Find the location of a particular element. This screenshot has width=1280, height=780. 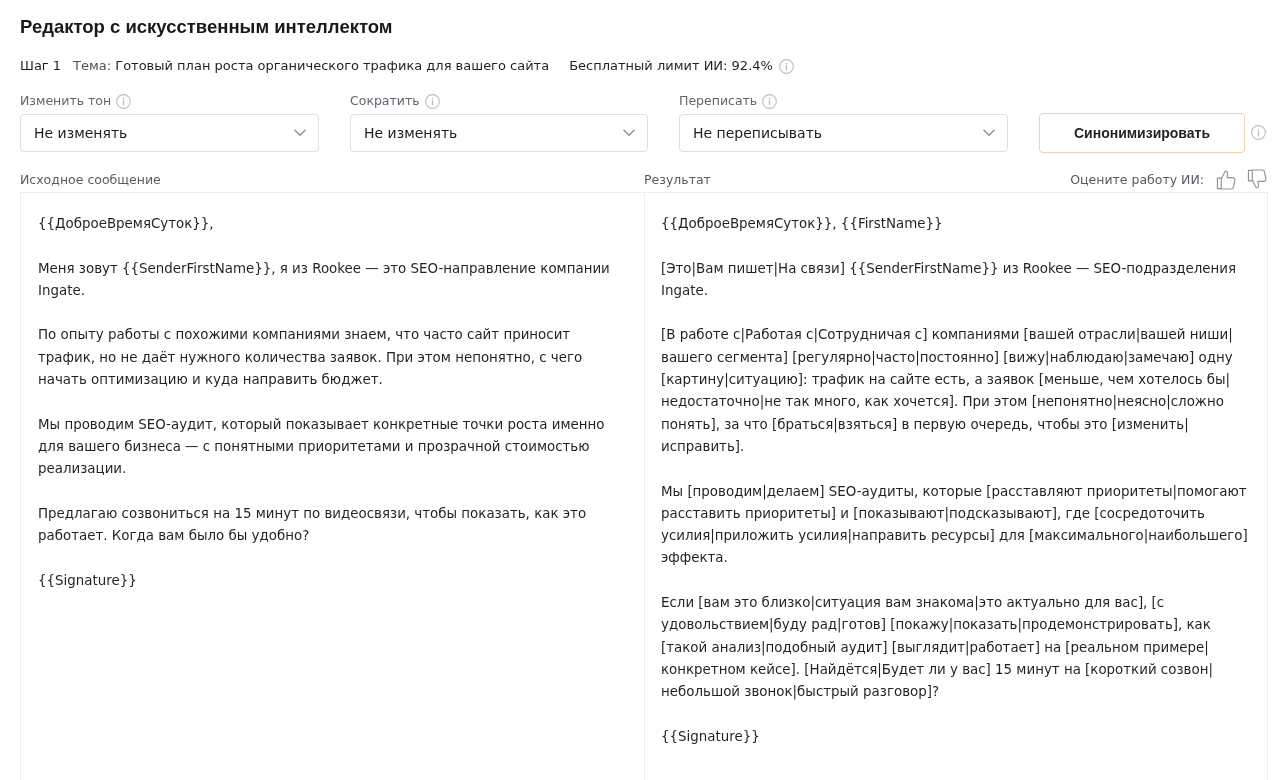

step-label: Шаг 1 is located at coordinates (41, 66).